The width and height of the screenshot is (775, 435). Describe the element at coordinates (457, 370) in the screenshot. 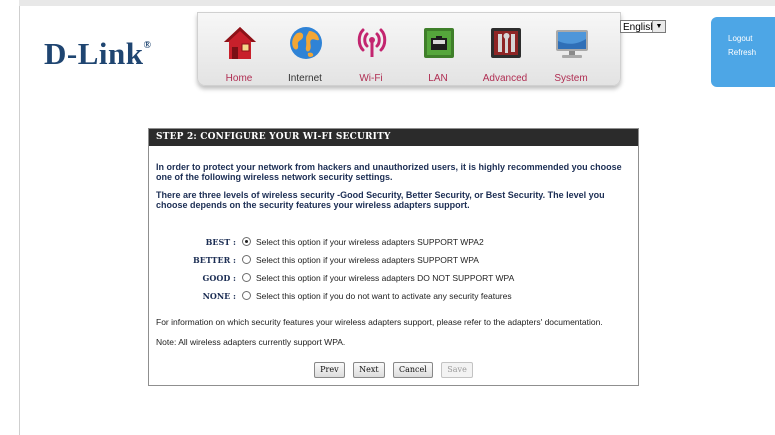

I see `save-button: Save` at that location.